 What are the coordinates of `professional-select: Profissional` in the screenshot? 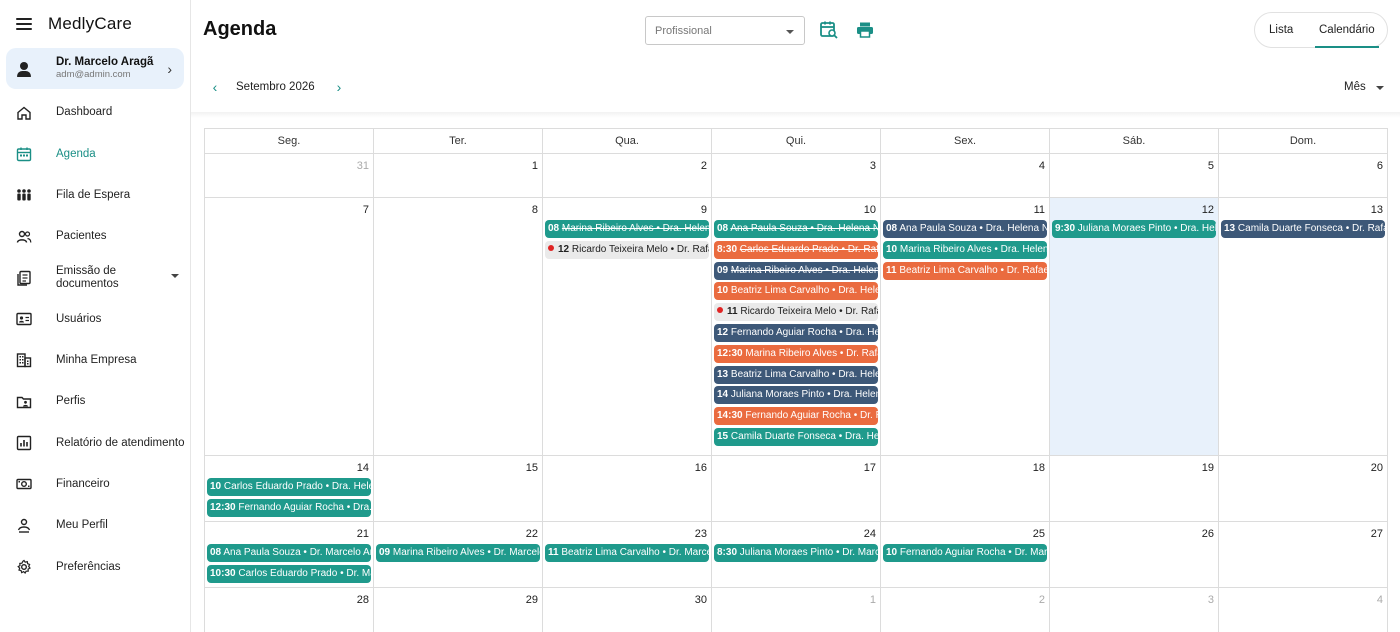 It's located at (725, 30).